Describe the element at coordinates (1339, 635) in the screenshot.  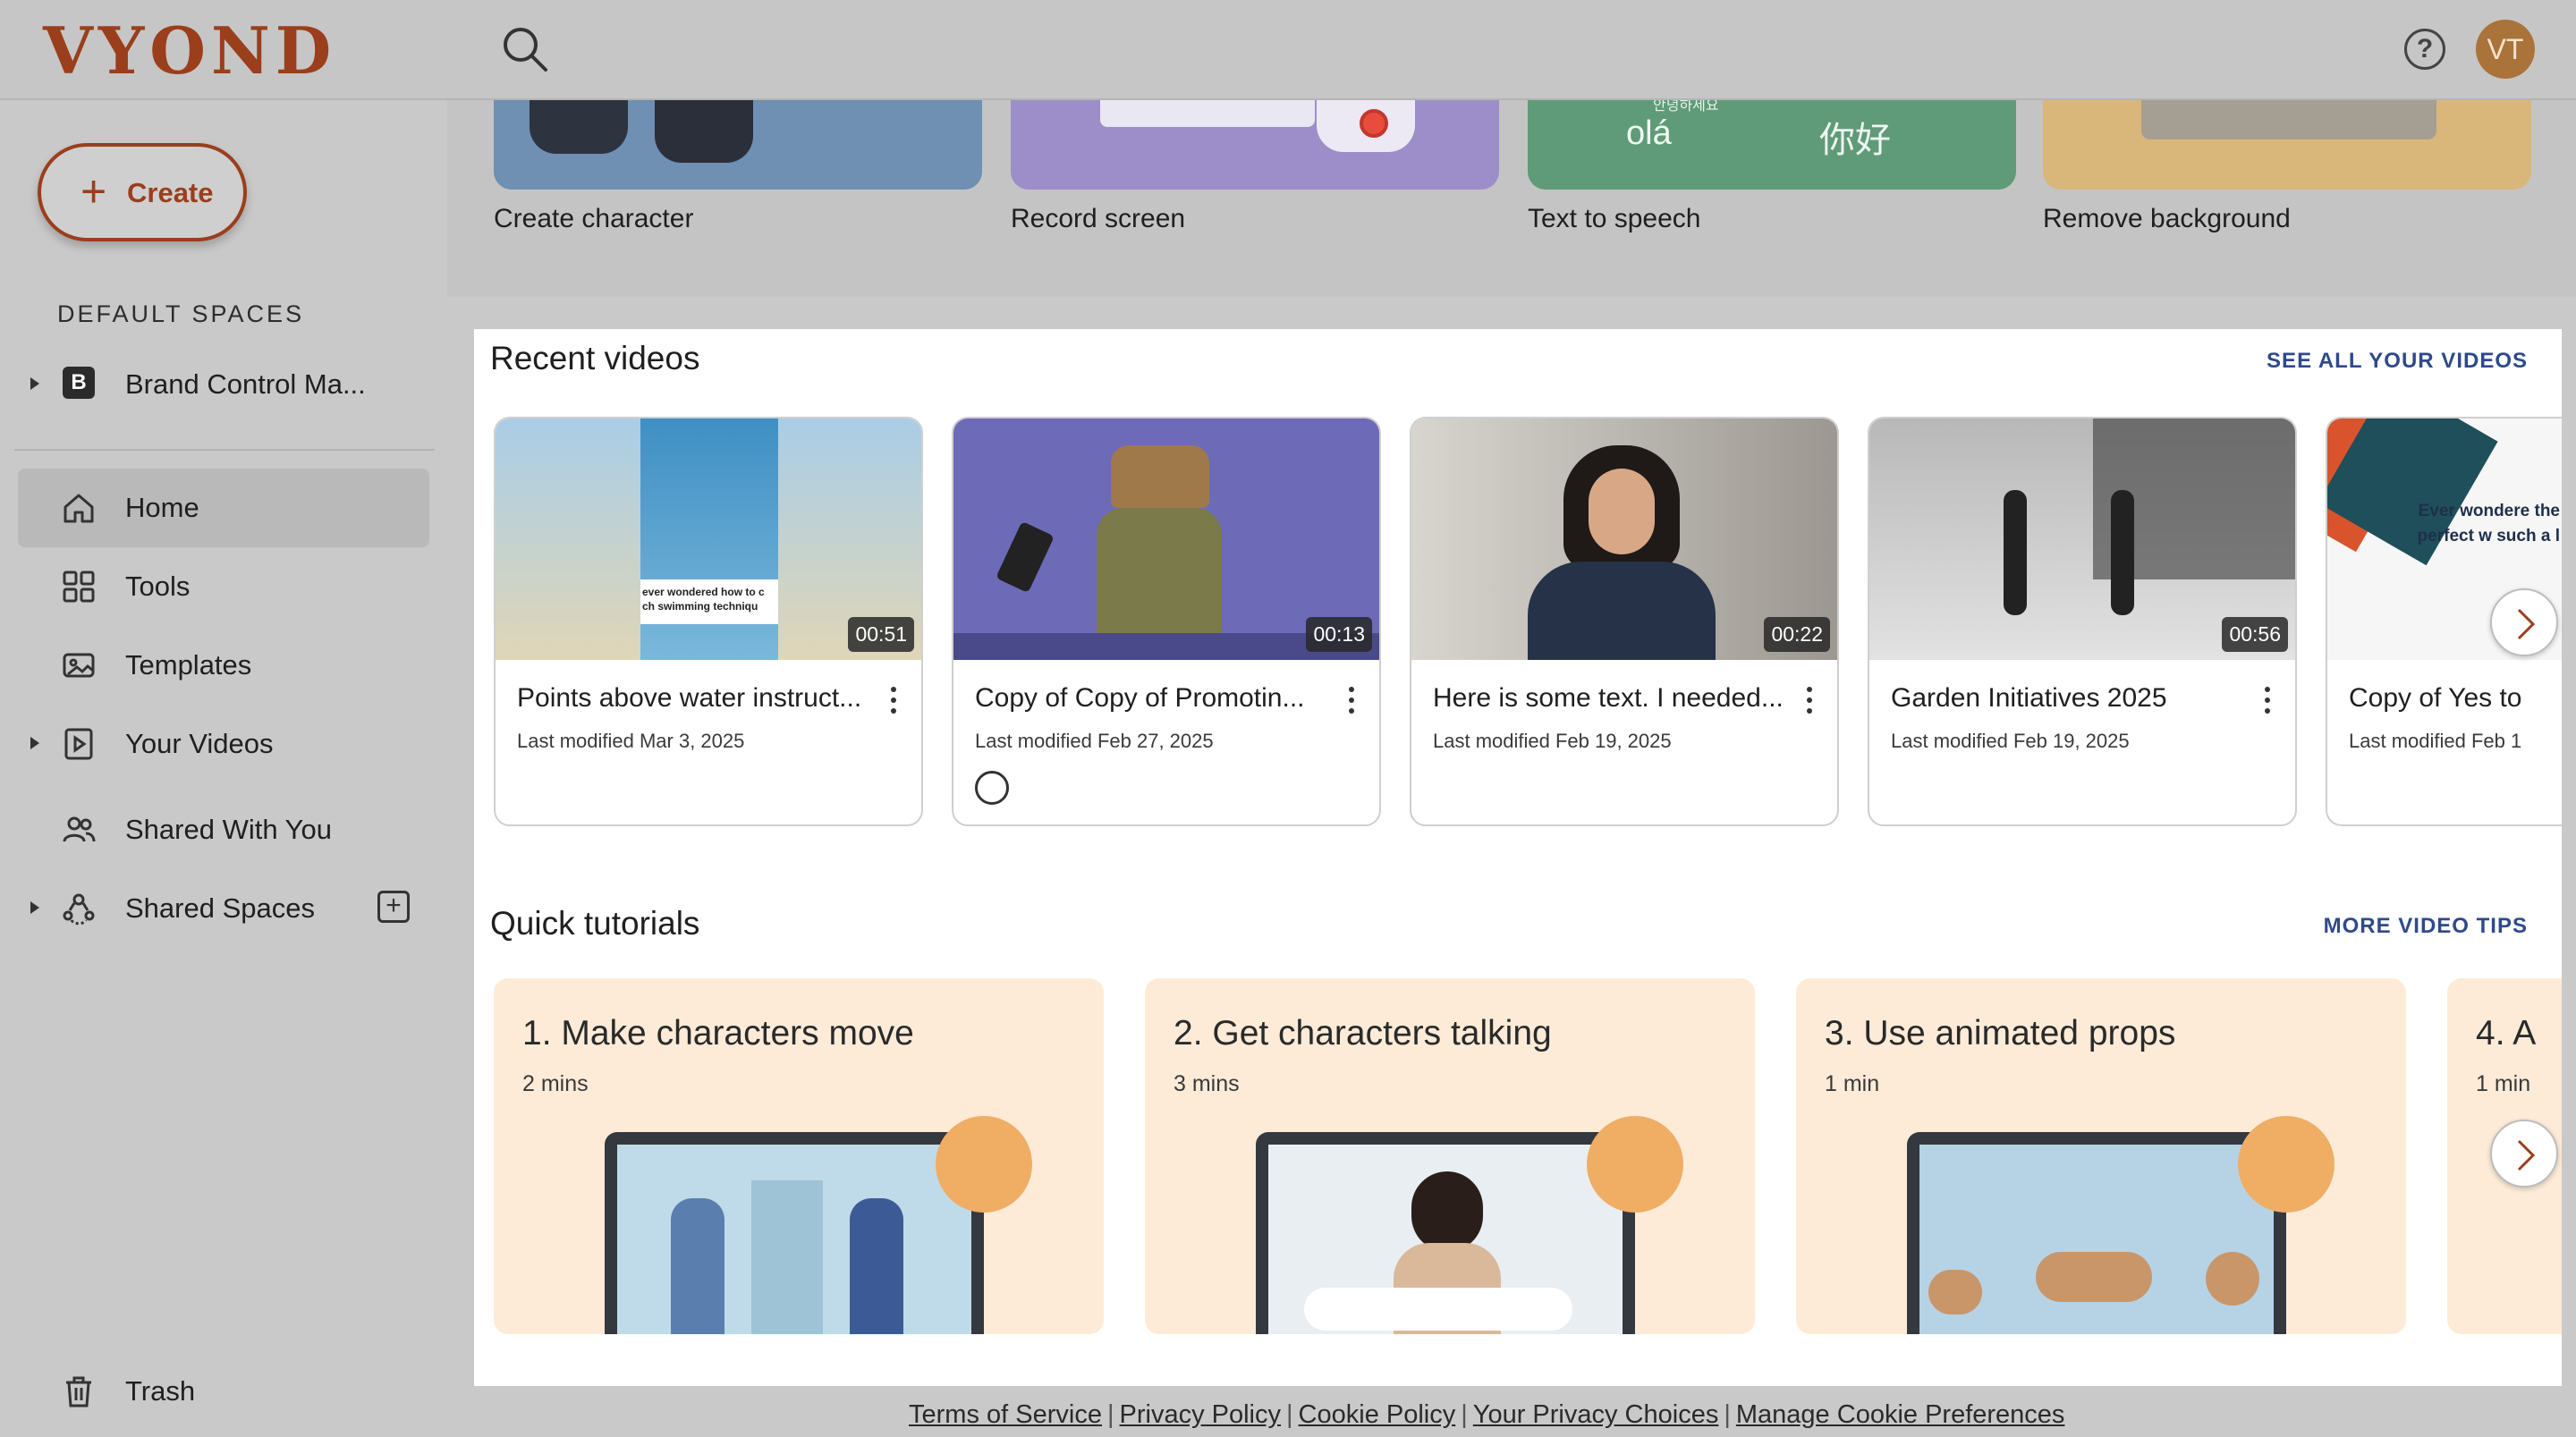
I see `video-duration: 00:13` at that location.